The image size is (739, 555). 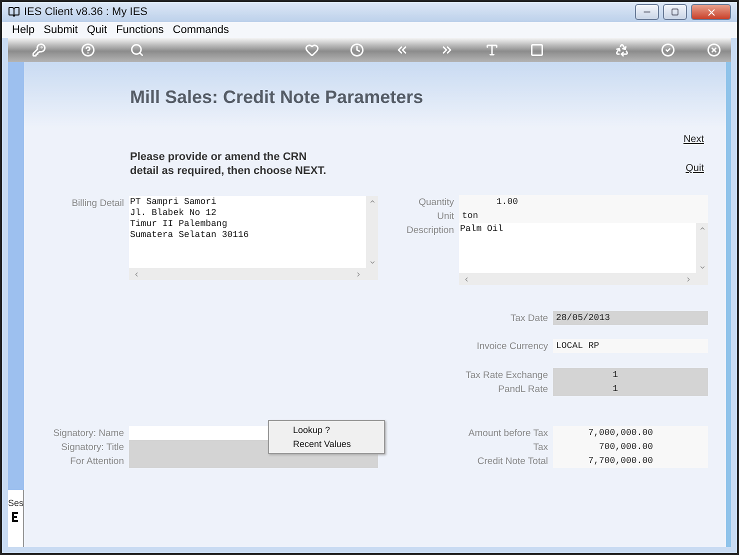 I want to click on field-label: For Attention, so click(x=96, y=461).